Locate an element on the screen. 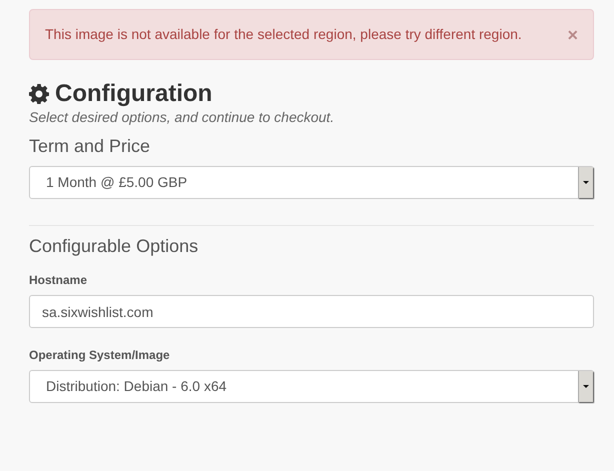 The width and height of the screenshot is (614, 471). section-title: Term and Price is located at coordinates (90, 146).